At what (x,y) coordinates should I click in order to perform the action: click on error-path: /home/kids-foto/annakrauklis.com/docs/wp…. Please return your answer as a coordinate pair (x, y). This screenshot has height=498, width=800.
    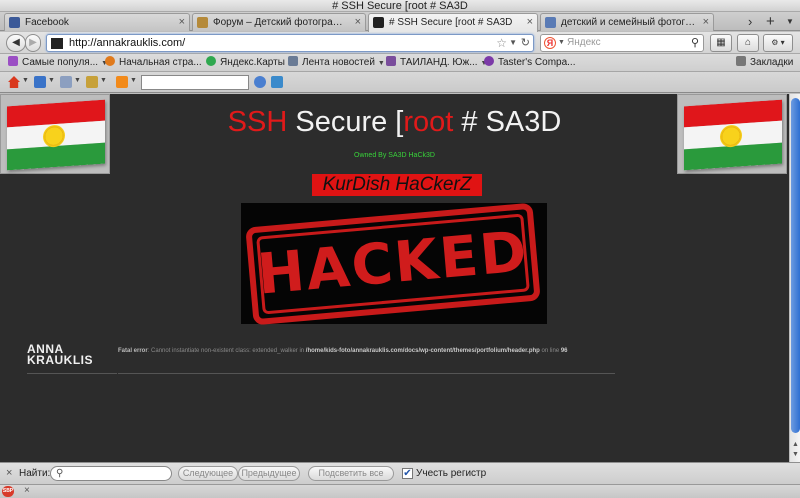
    Looking at the image, I should click on (422, 351).